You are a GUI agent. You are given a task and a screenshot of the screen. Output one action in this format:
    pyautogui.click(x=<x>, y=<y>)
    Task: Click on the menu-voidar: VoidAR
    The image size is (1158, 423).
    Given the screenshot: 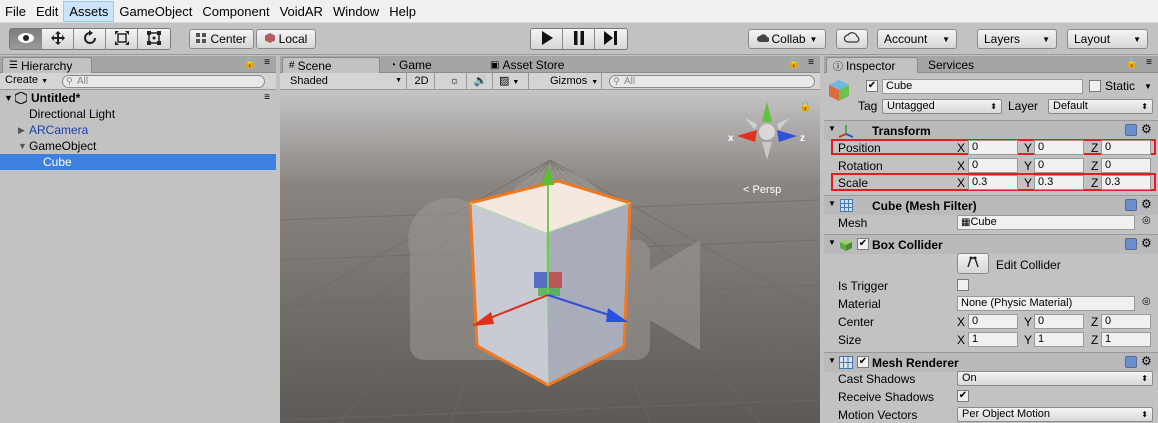 What is the action you would take?
    pyautogui.click(x=301, y=11)
    